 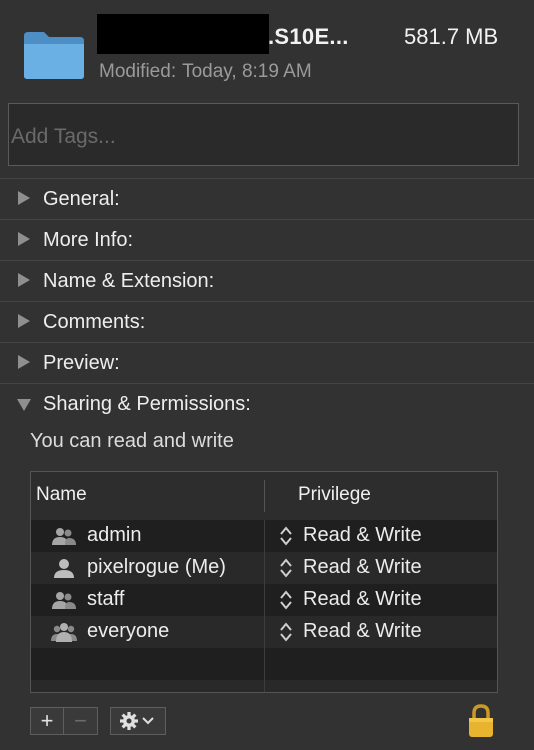 I want to click on permission-summary: You can read and write, so click(x=132, y=441).